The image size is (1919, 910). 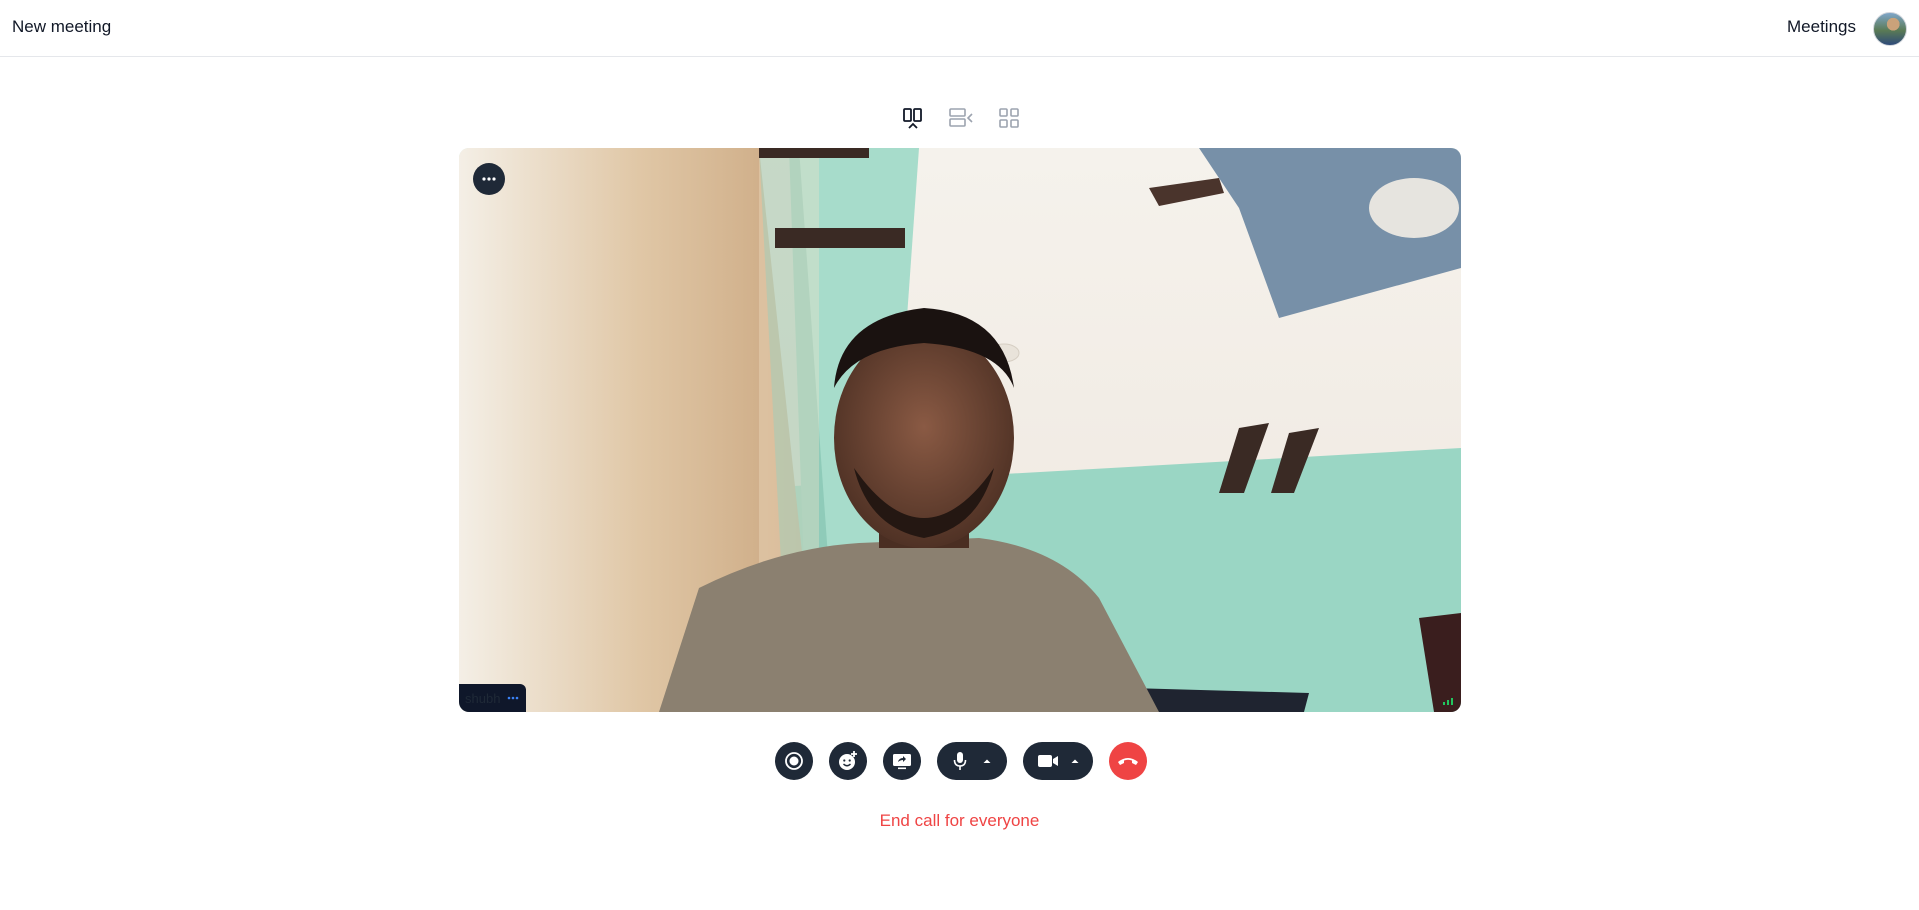 I want to click on call-controls, so click(x=961, y=761).